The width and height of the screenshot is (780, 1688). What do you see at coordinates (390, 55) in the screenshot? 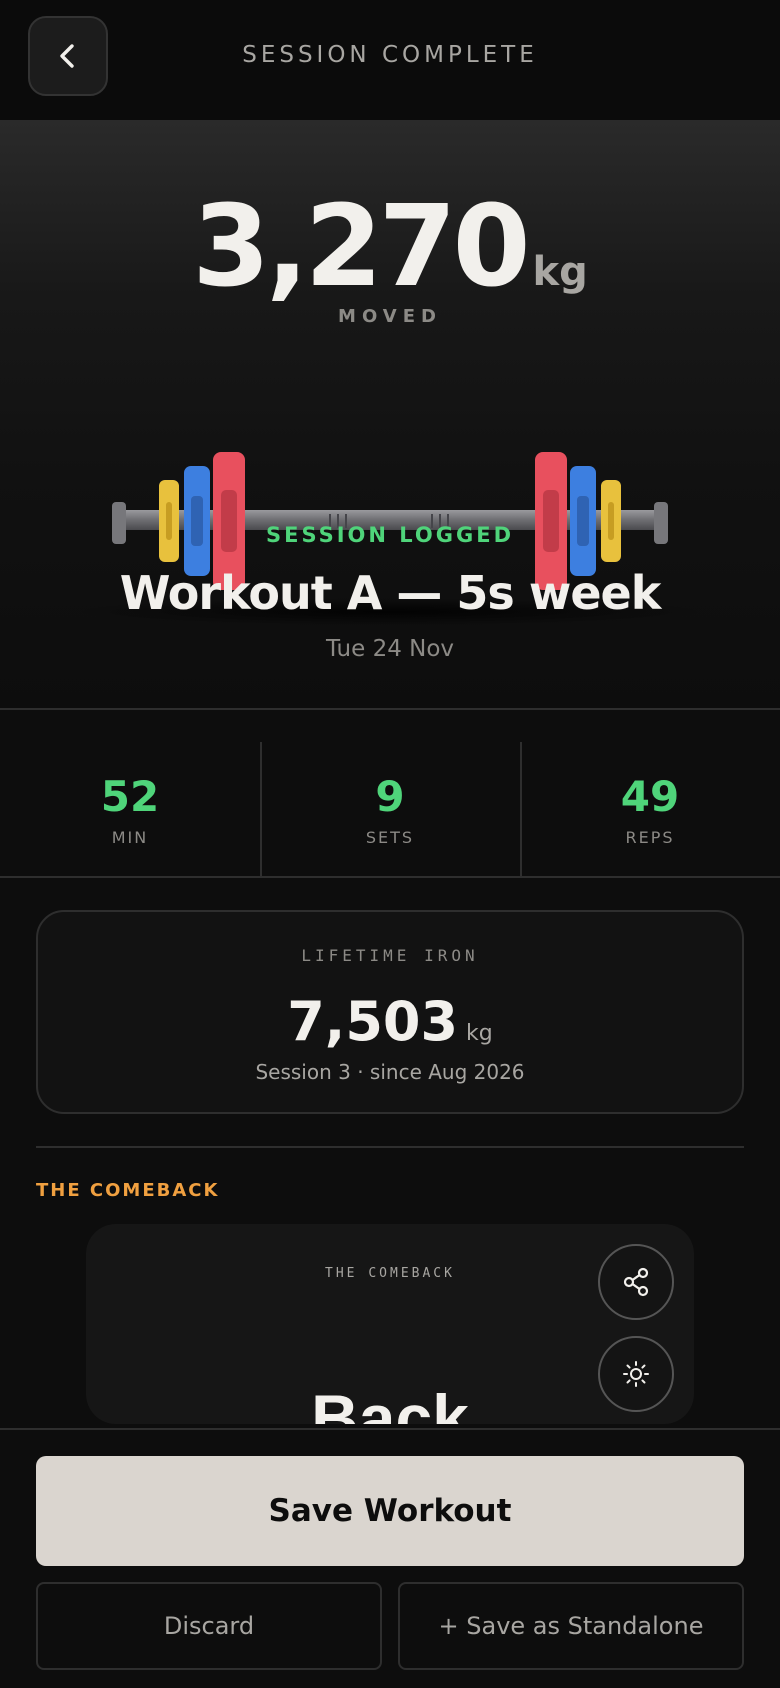
I see `page-title: SESSION COMPLETE` at bounding box center [390, 55].